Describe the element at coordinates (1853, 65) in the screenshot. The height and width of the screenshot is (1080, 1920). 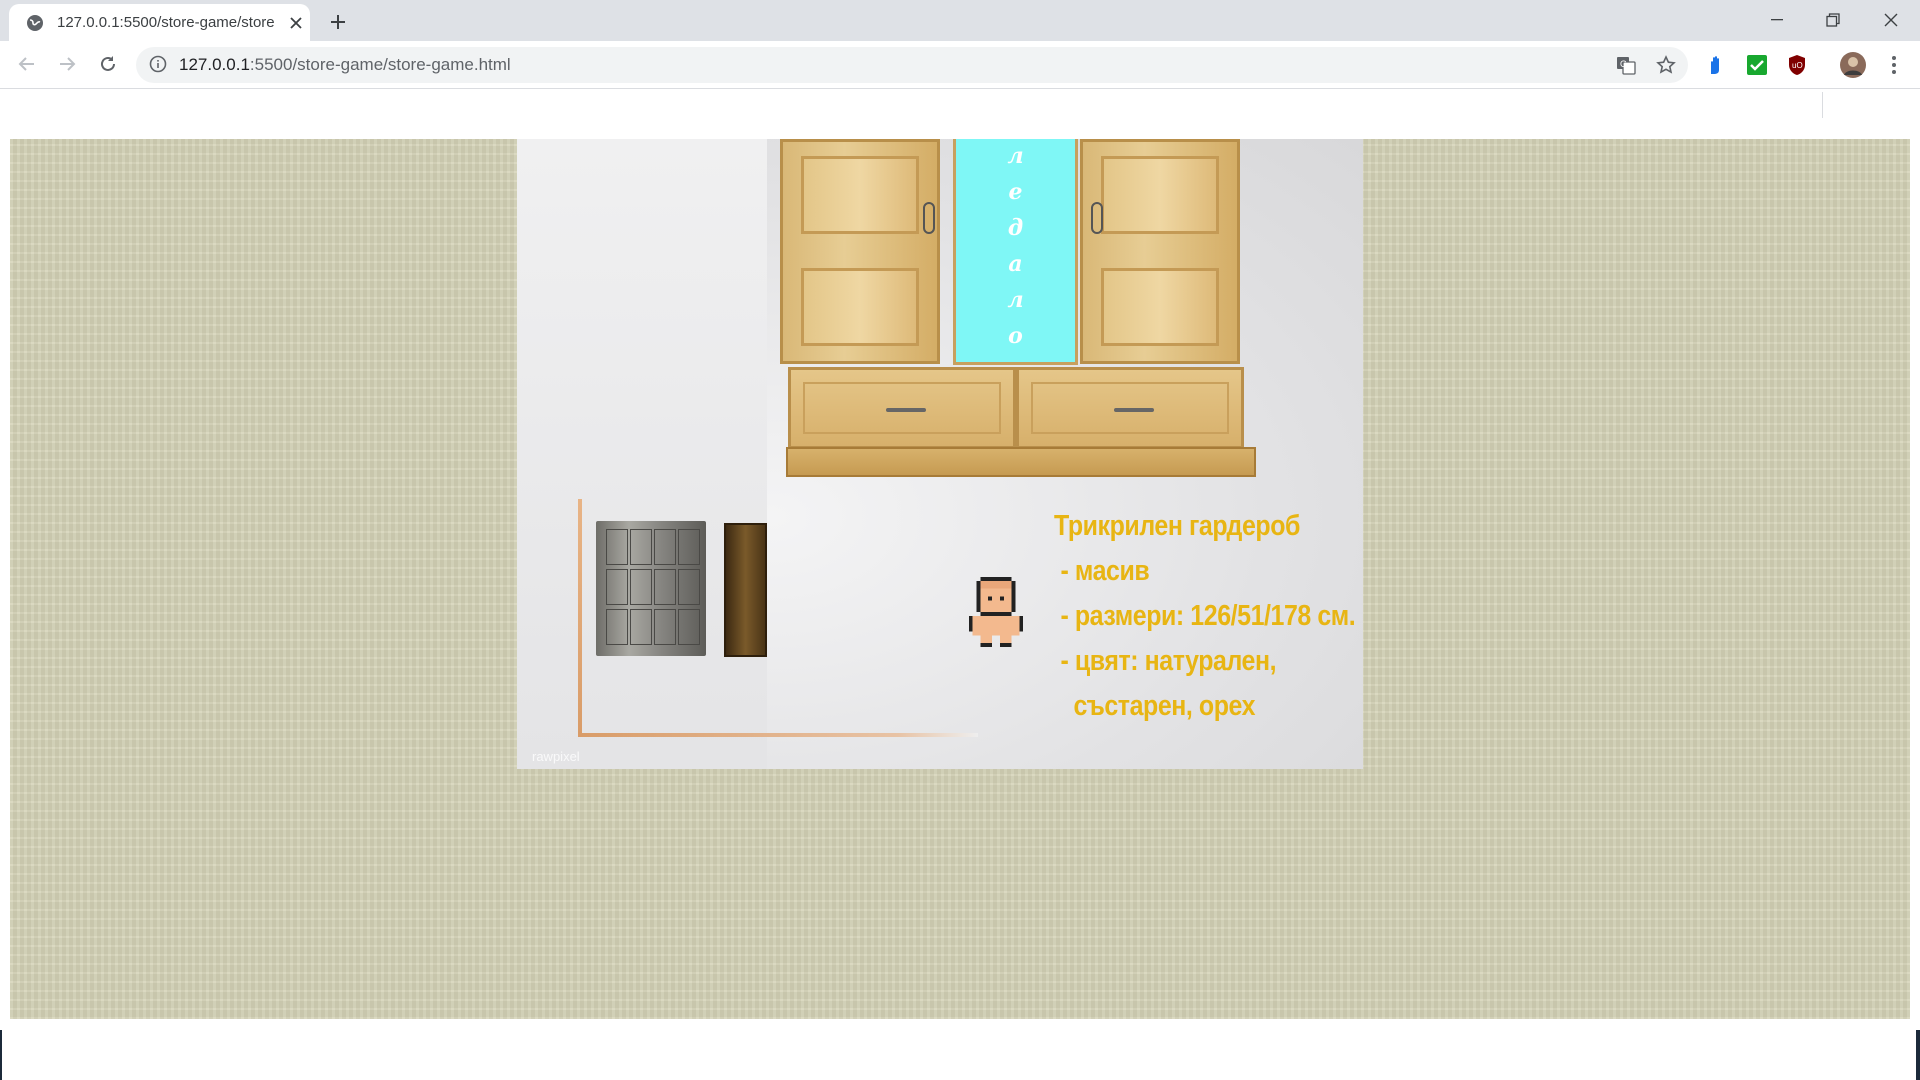
I see `avatar` at that location.